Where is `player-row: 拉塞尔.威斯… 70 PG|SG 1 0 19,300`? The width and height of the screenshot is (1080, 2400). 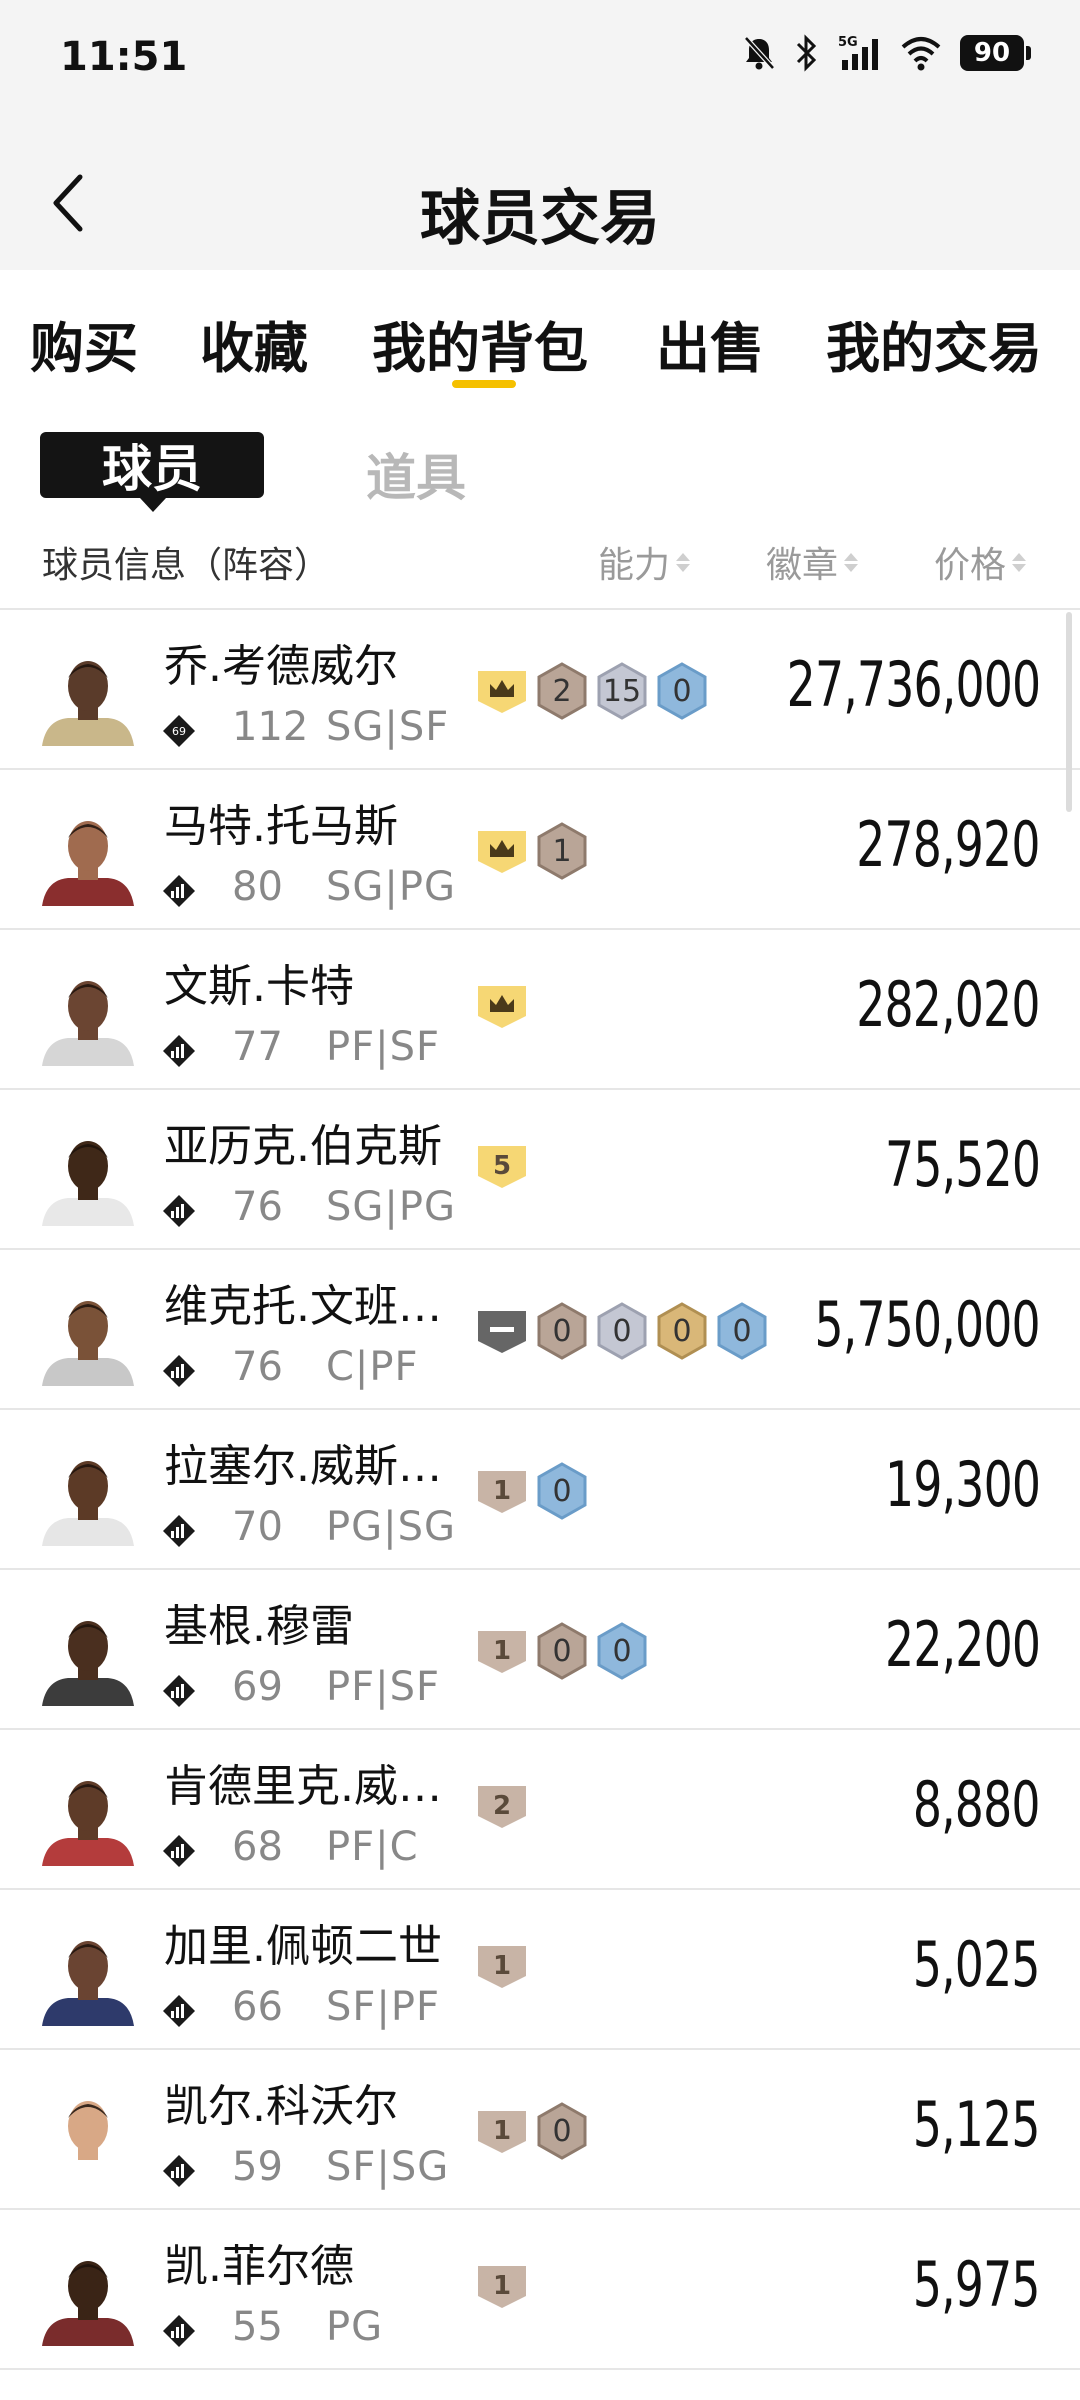 player-row: 拉塞尔.威斯… 70 PG|SG 1 0 19,300 is located at coordinates (540, 1490).